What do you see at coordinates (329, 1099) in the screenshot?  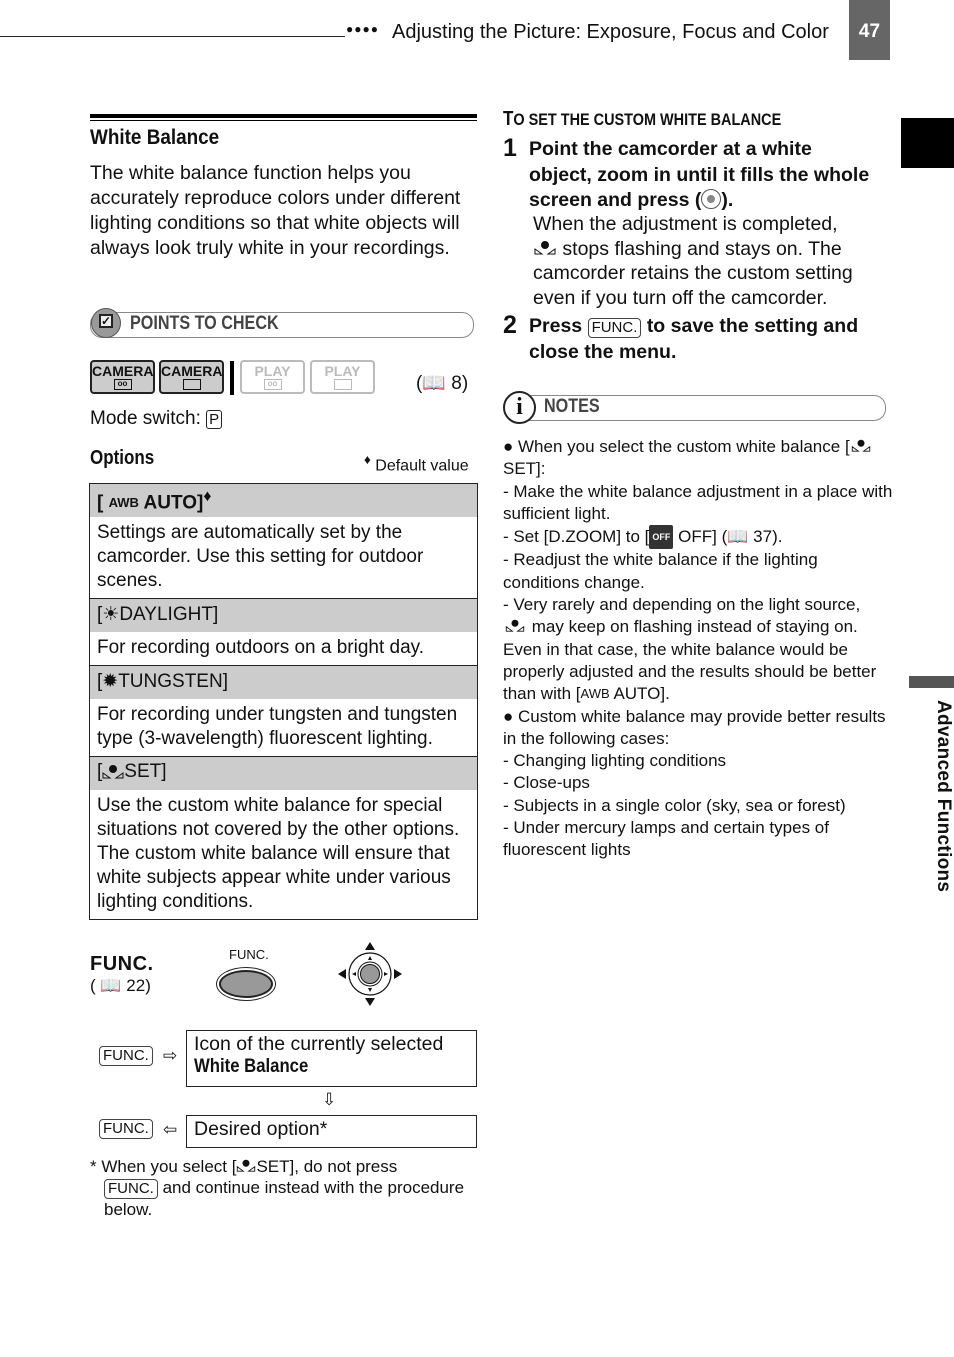 I see `arrow-down-icon: ⇩` at bounding box center [329, 1099].